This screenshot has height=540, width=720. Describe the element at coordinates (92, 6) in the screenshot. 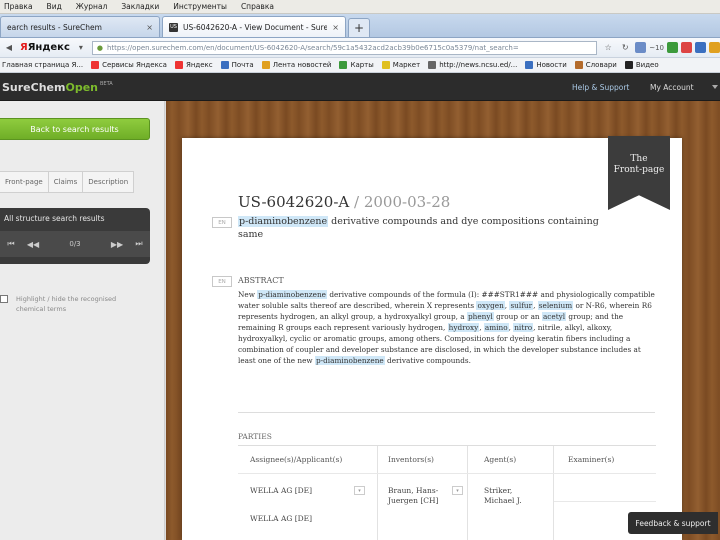

I see `menu-history: Журнал` at that location.